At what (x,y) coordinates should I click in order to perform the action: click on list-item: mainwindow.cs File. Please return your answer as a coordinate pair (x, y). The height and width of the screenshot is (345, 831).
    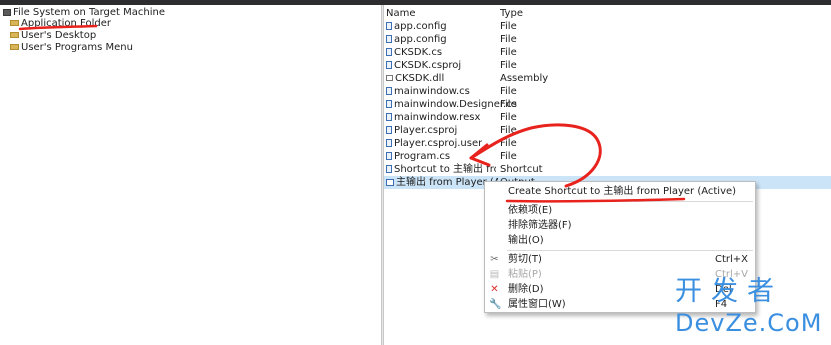
    Looking at the image, I should click on (607, 91).